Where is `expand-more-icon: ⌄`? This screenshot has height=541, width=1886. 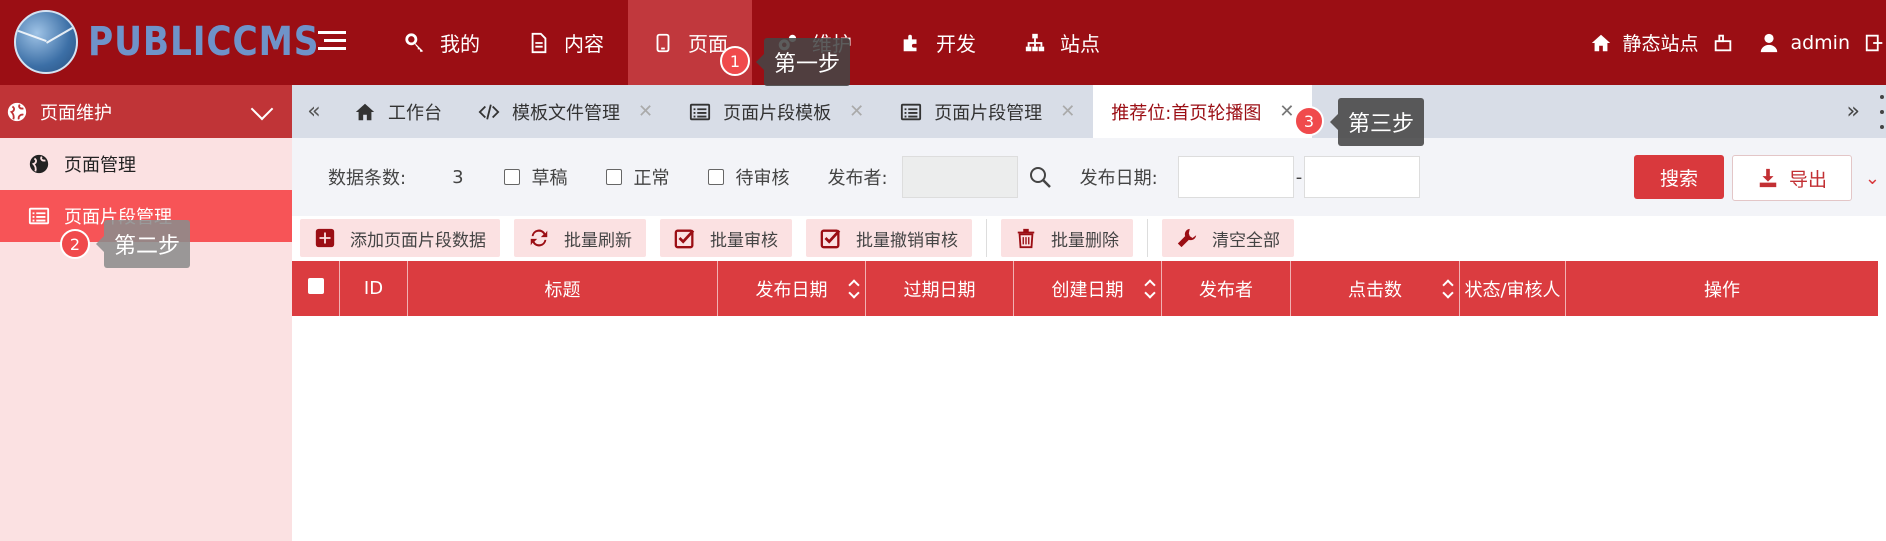 expand-more-icon: ⌄ is located at coordinates (1872, 178).